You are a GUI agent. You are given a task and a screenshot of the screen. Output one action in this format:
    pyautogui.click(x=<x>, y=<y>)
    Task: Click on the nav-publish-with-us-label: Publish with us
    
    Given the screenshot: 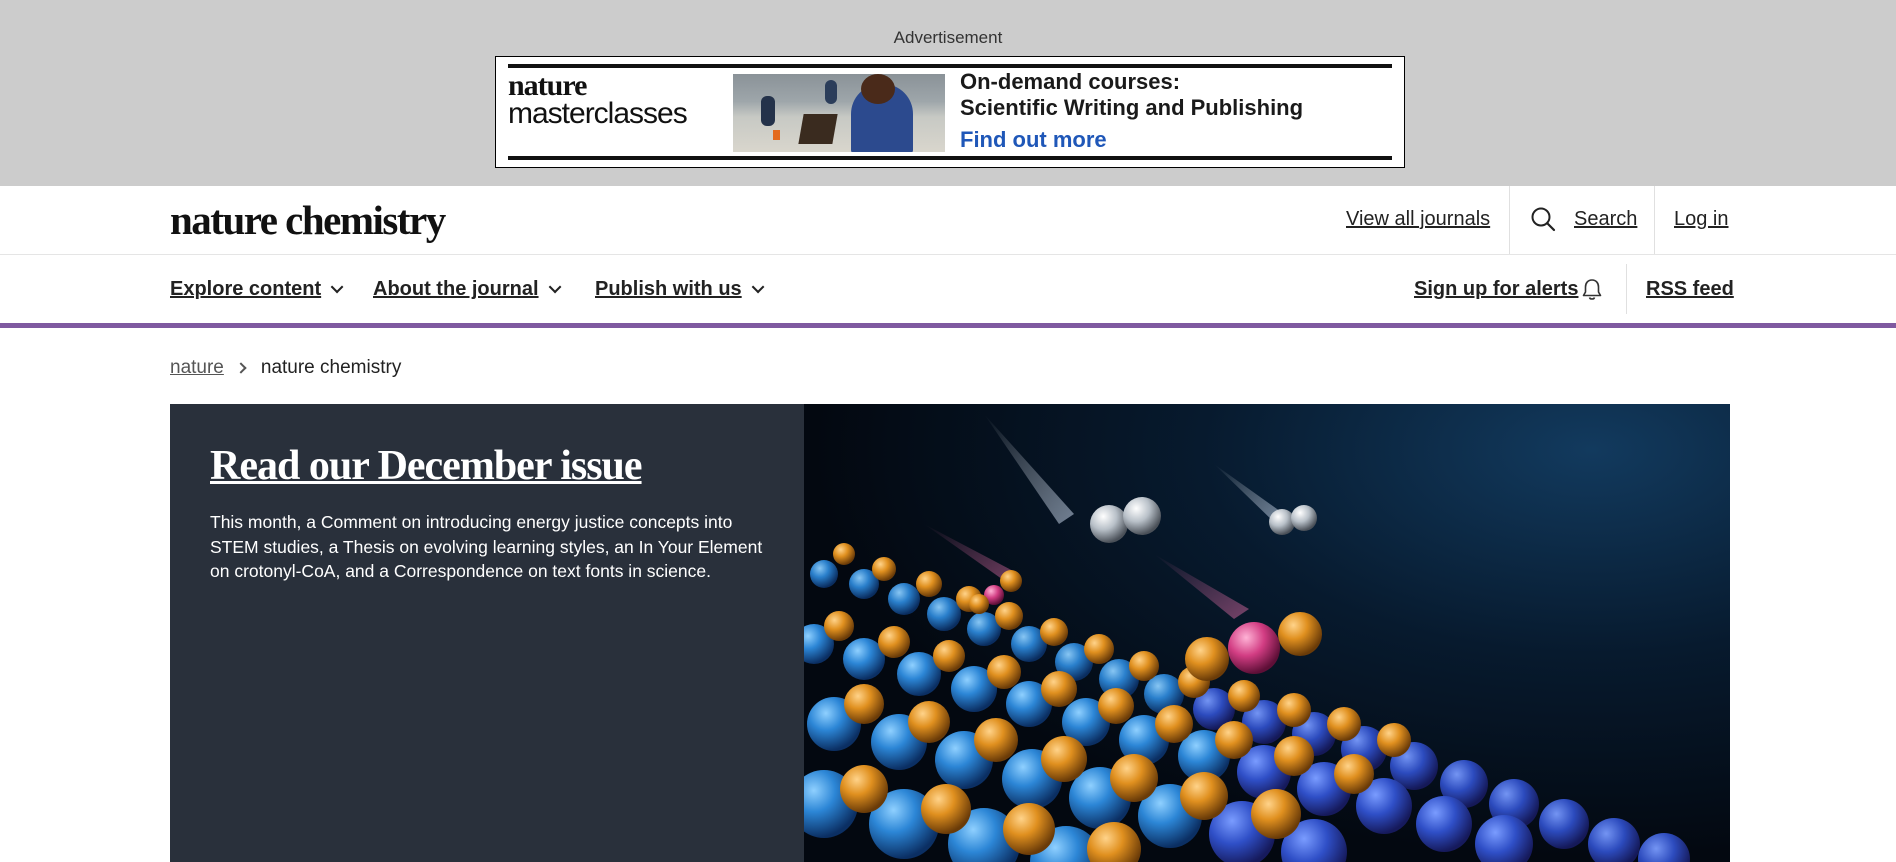 What is the action you would take?
    pyautogui.click(x=668, y=289)
    